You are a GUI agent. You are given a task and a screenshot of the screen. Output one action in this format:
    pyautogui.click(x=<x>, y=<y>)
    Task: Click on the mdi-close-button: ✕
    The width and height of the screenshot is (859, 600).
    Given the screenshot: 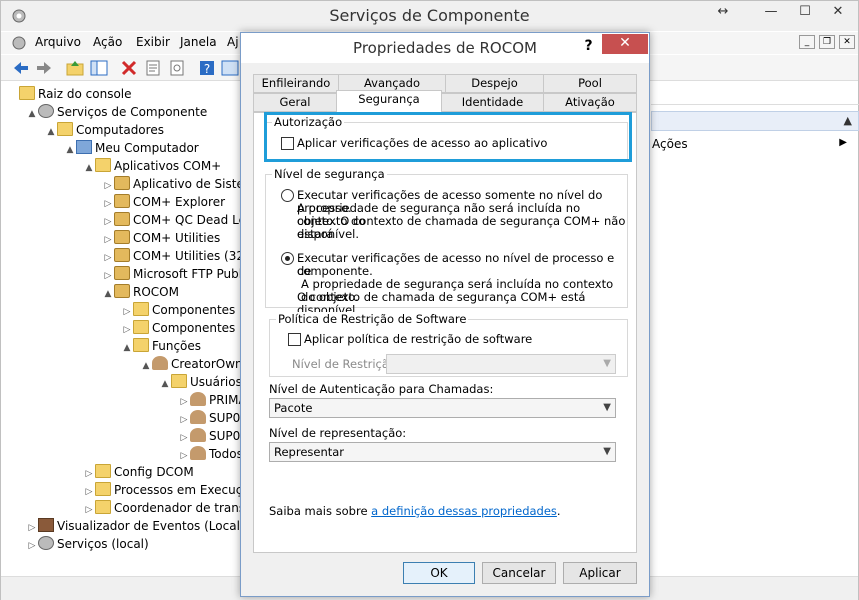 What is the action you would take?
    pyautogui.click(x=847, y=42)
    